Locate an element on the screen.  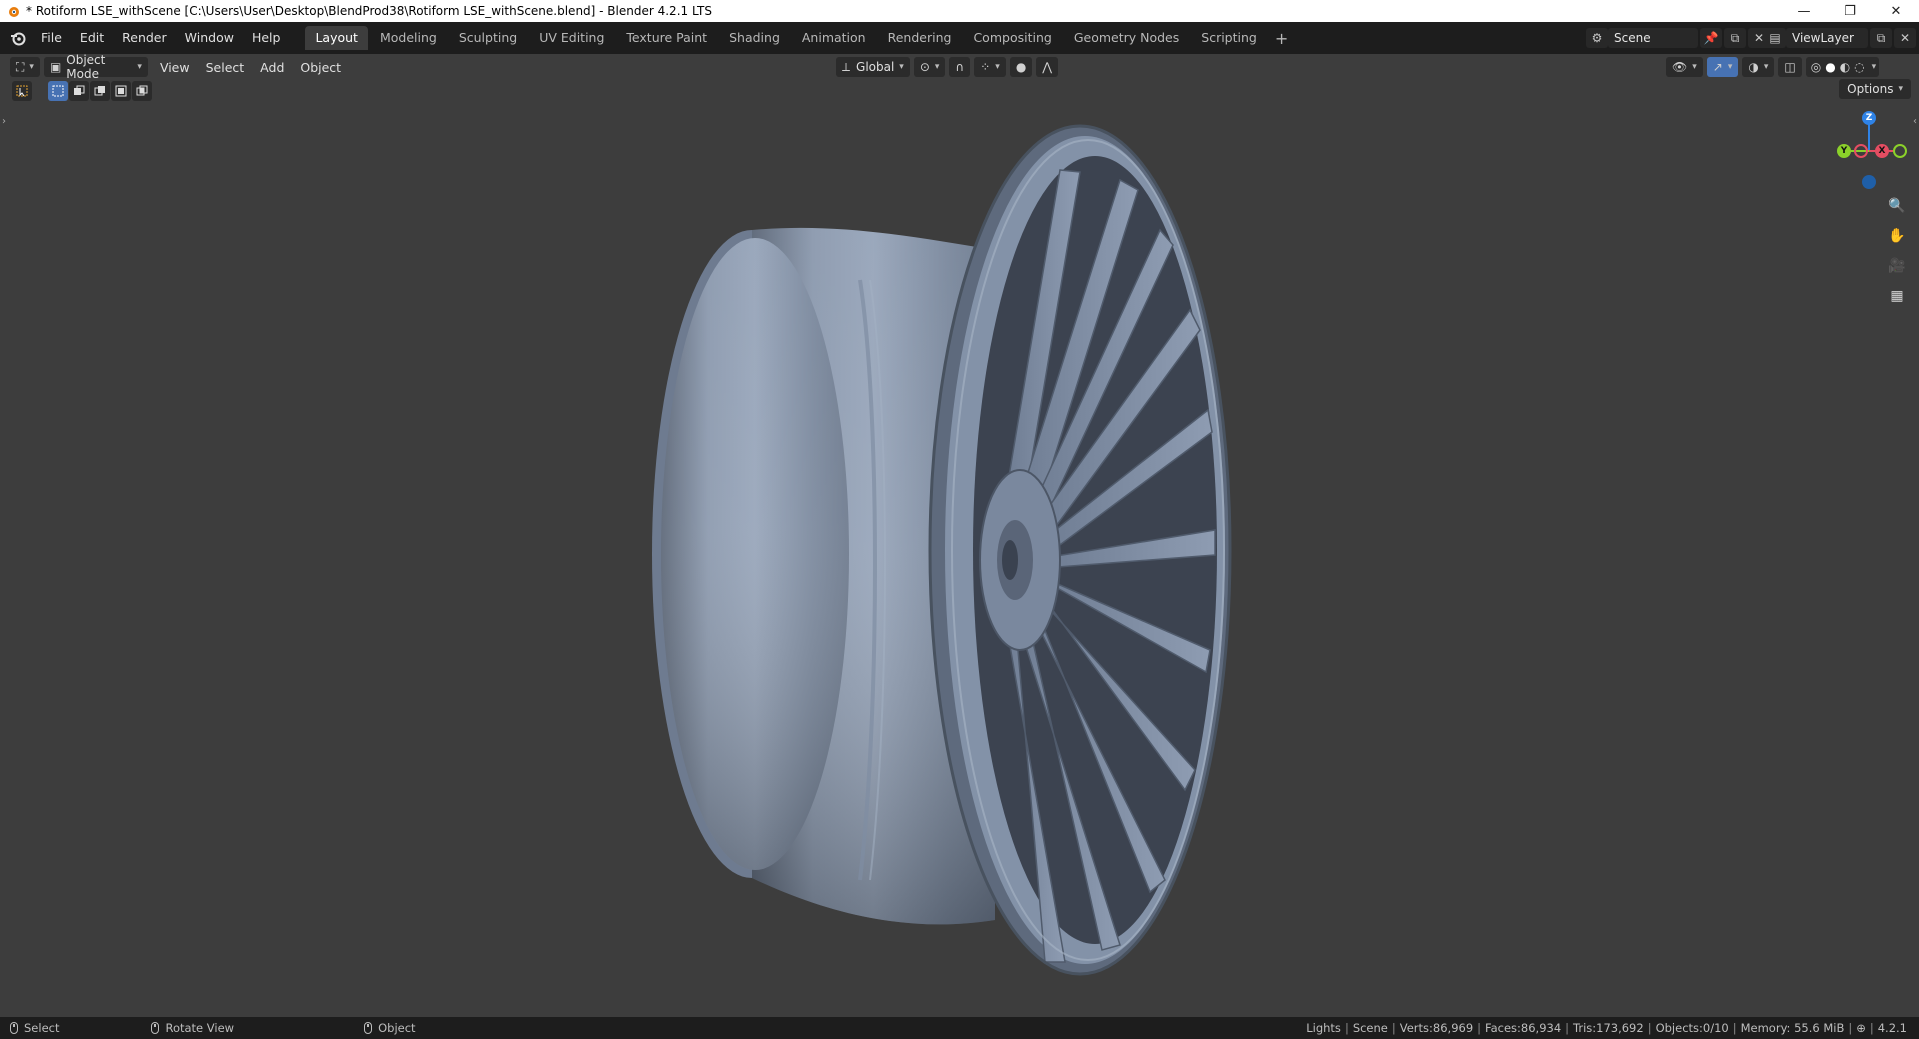
stat-objects: Objects:0/10 is located at coordinates (1692, 1028).